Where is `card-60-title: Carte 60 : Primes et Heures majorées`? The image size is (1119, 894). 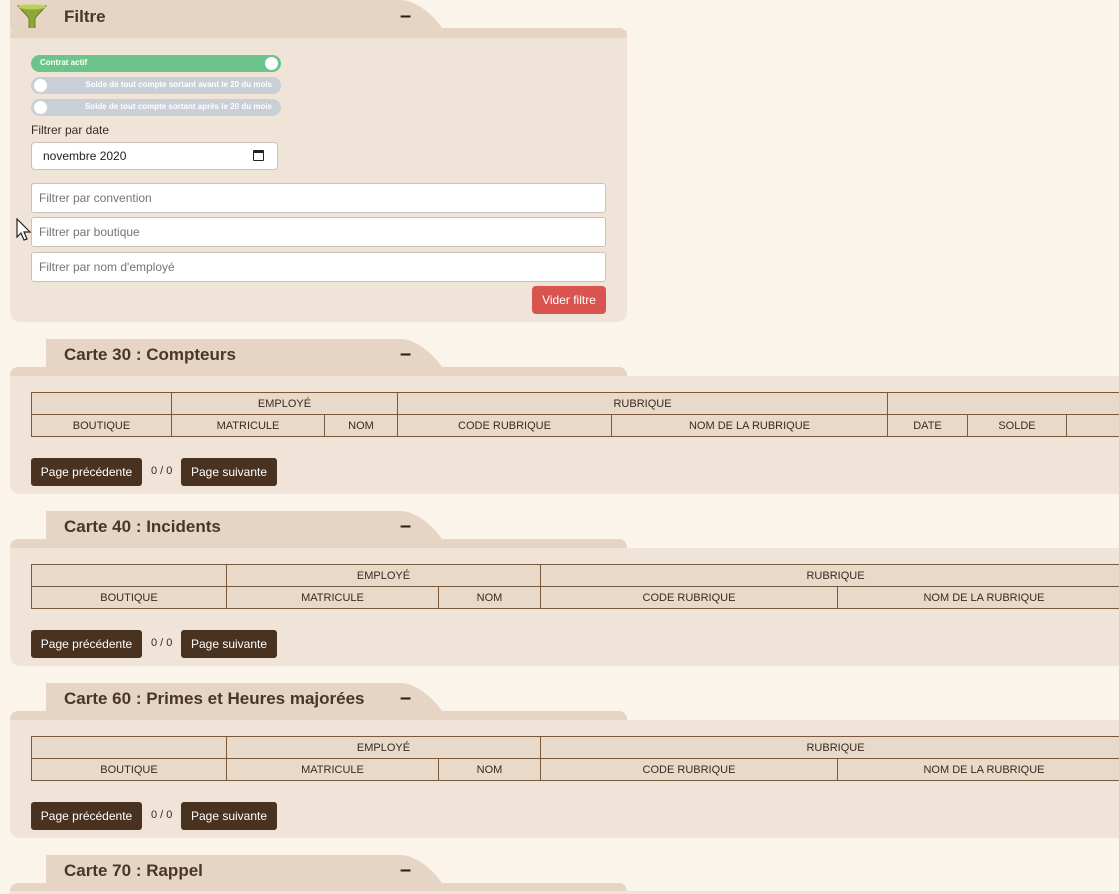 card-60-title: Carte 60 : Primes et Heures majorées is located at coordinates (214, 698).